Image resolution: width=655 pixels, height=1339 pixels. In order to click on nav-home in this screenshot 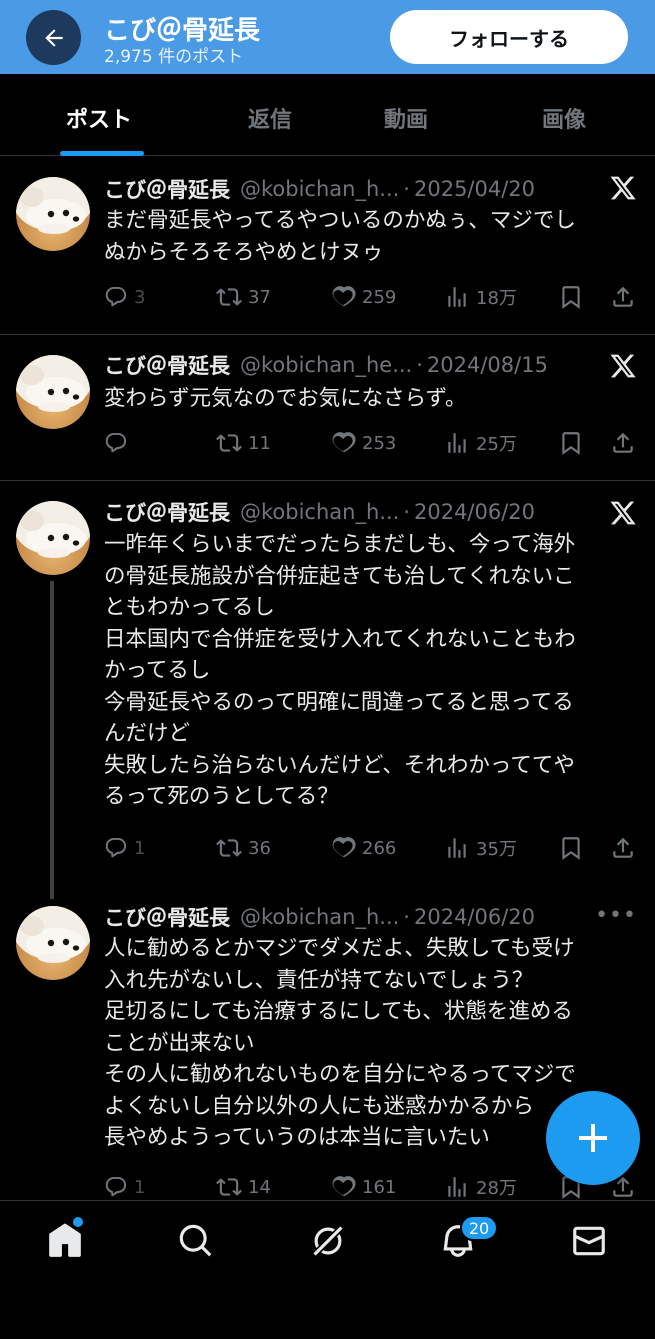, I will do `click(65, 1241)`.